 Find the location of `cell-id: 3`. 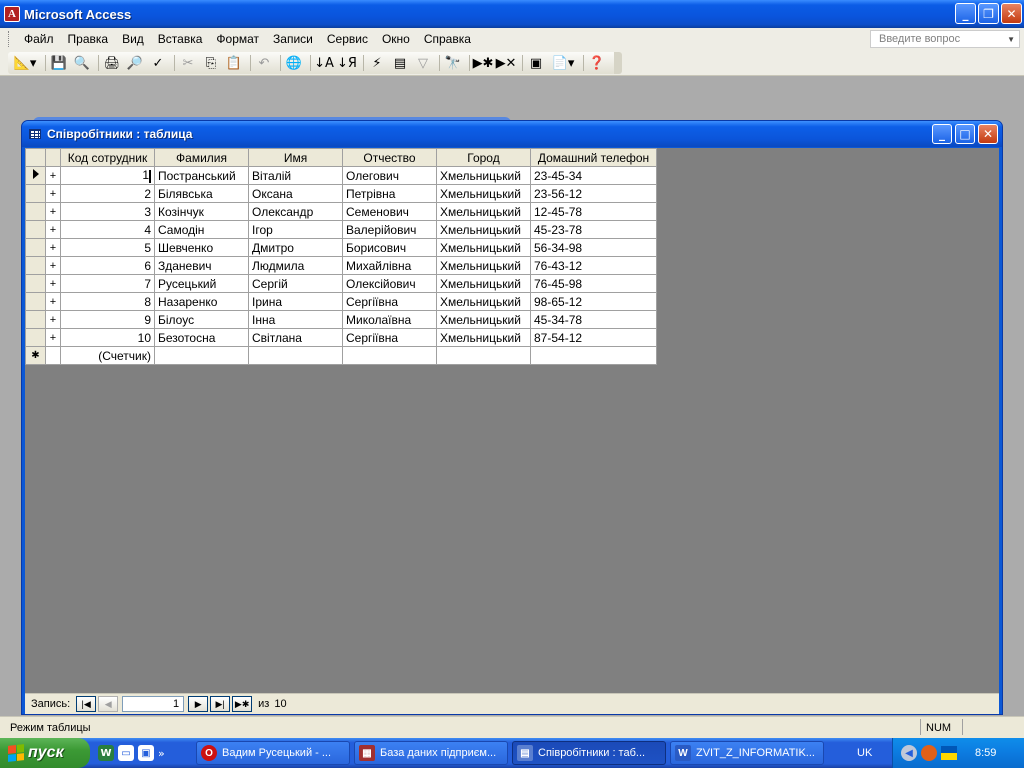

cell-id: 3 is located at coordinates (107, 211).